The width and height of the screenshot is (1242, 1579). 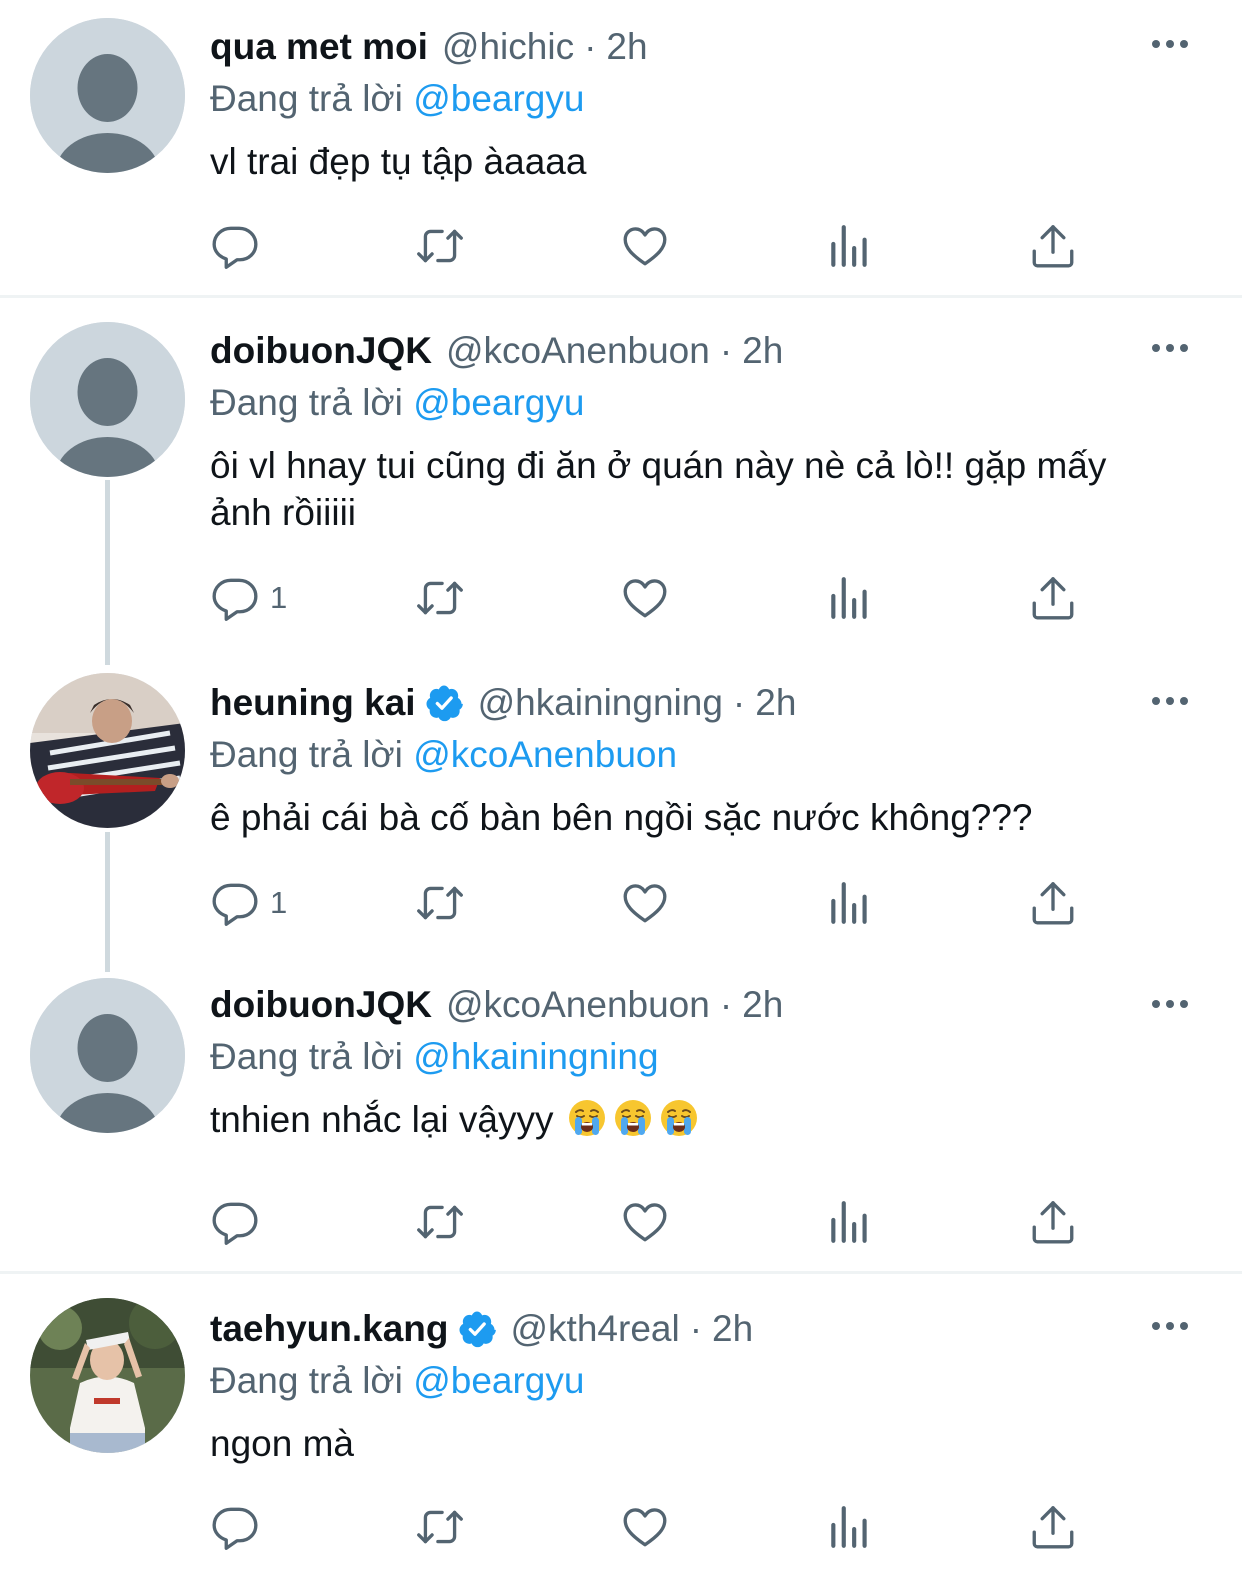 What do you see at coordinates (600, 703) in the screenshot?
I see `user-handle: @hkainingning` at bounding box center [600, 703].